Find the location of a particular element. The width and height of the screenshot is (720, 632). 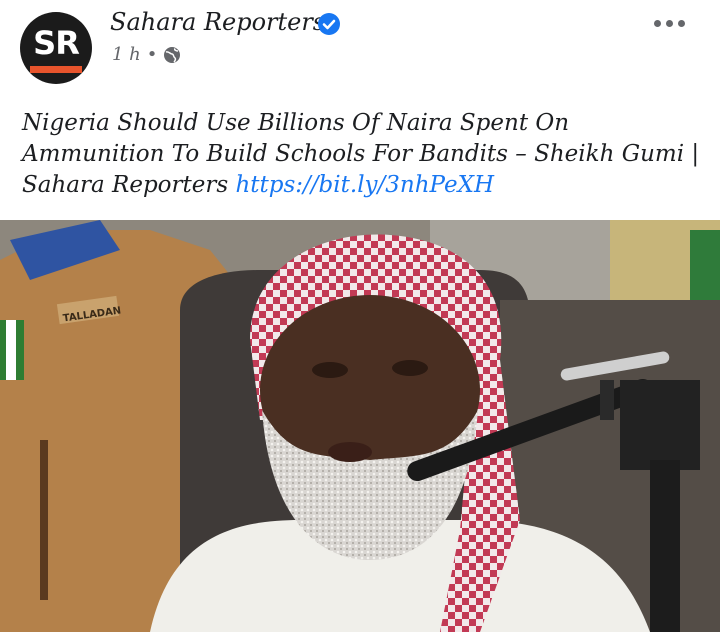

post-timestamp: 1 h is located at coordinates (126, 54).